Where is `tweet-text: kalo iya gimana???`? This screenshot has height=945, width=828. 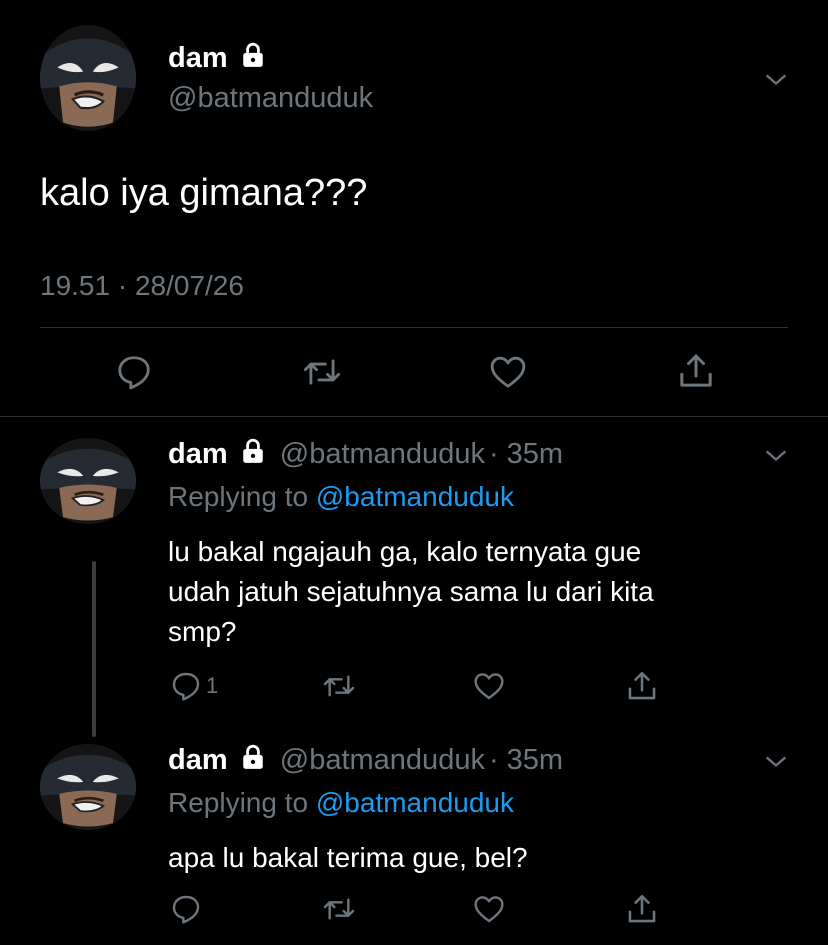 tweet-text: kalo iya gimana??? is located at coordinates (204, 193).